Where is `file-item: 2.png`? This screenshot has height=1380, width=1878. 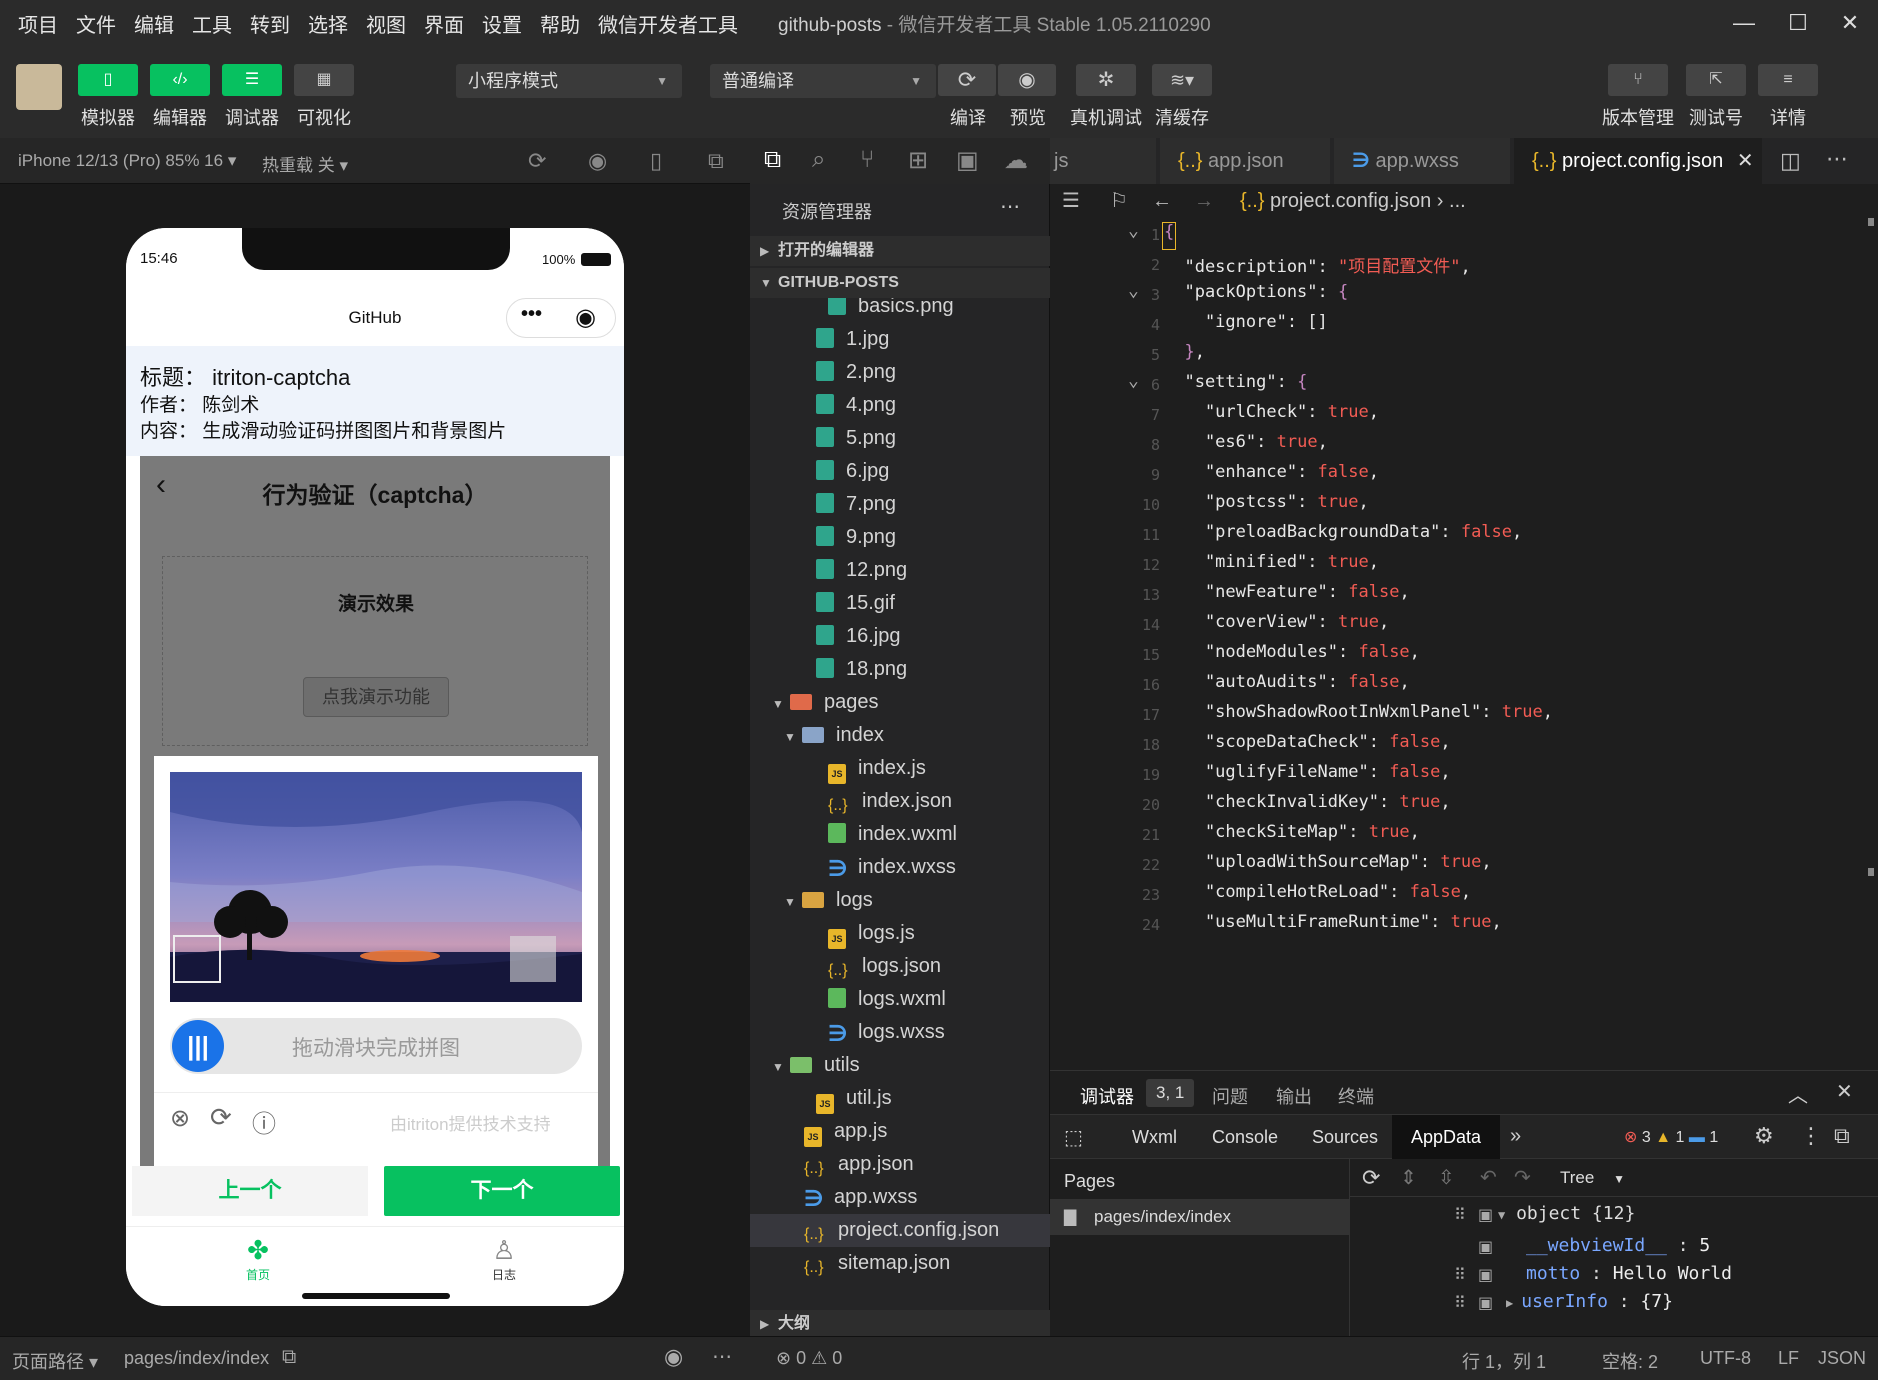
file-item: 2.png is located at coordinates (856, 372).